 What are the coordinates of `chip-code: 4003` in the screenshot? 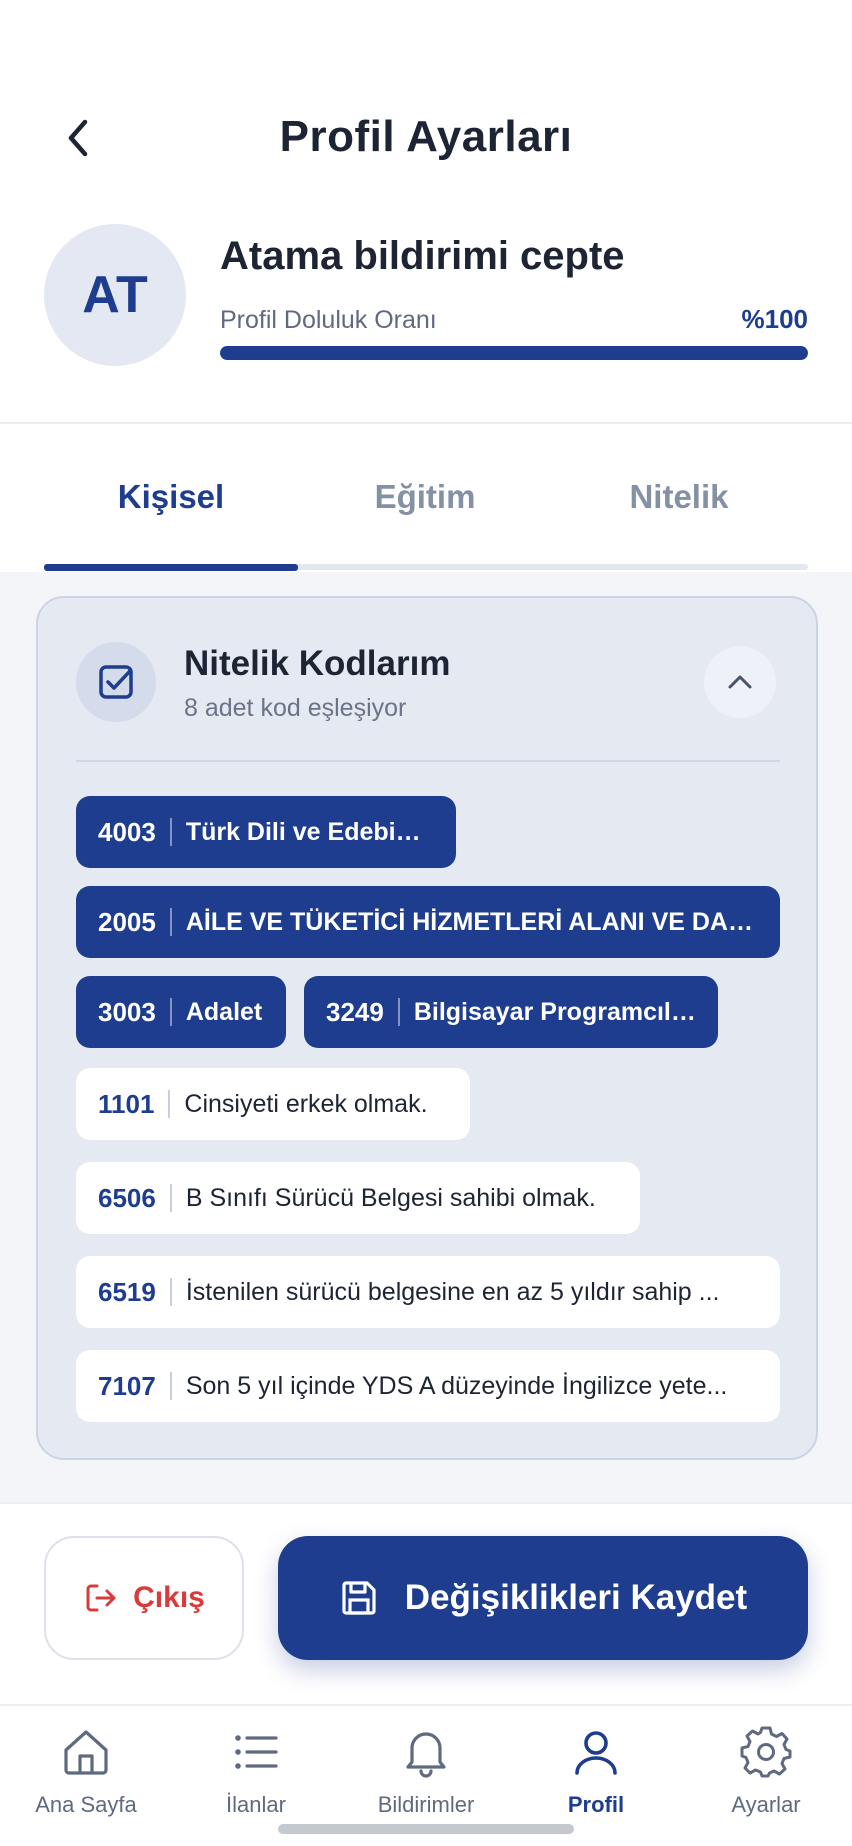 It's located at (127, 831).